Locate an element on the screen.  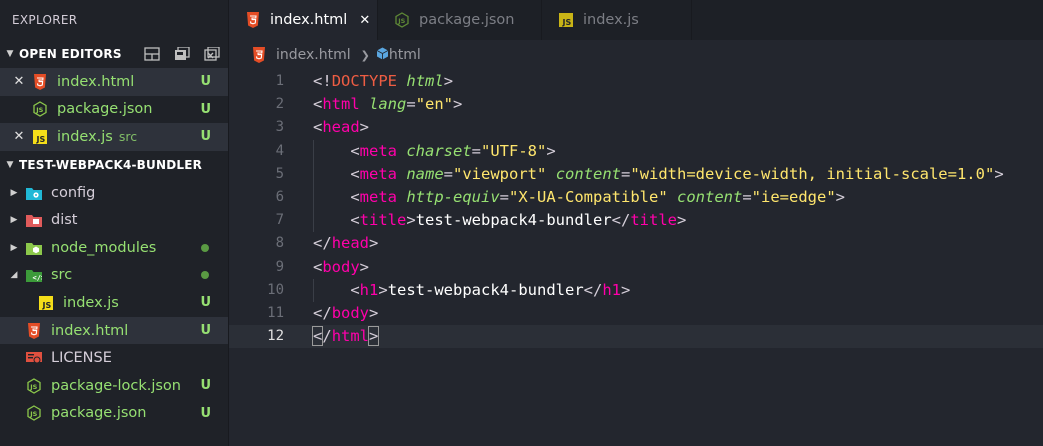
open-editor-item: ✕ index.html U is located at coordinates (114, 82).